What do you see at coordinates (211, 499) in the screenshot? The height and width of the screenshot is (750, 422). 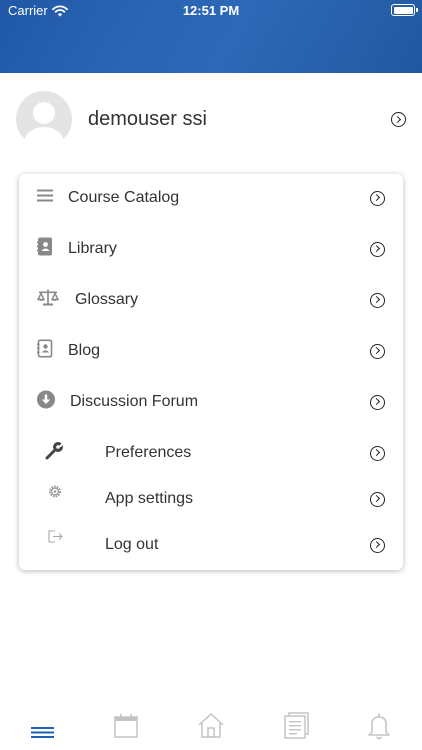 I see `menu-item-app-settings: App settings` at bounding box center [211, 499].